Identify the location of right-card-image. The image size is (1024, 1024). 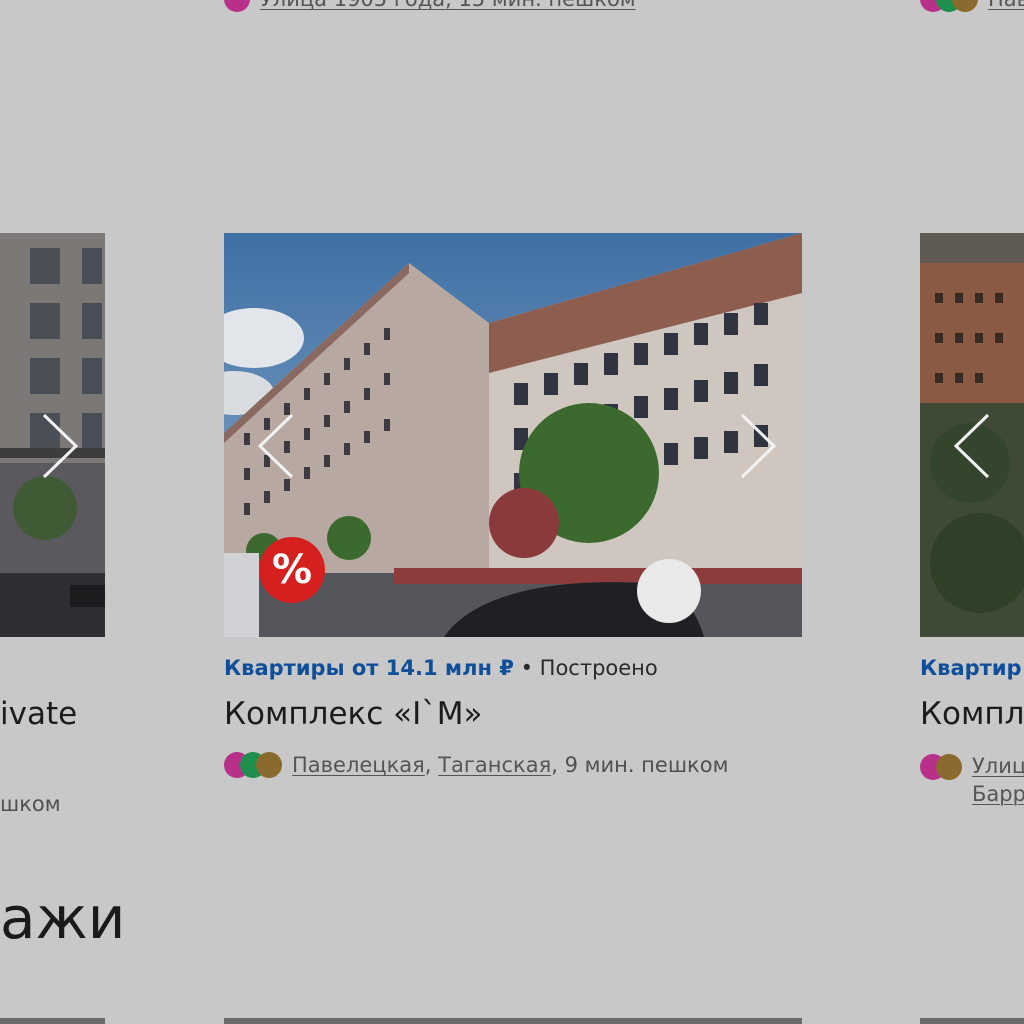
(972, 435).